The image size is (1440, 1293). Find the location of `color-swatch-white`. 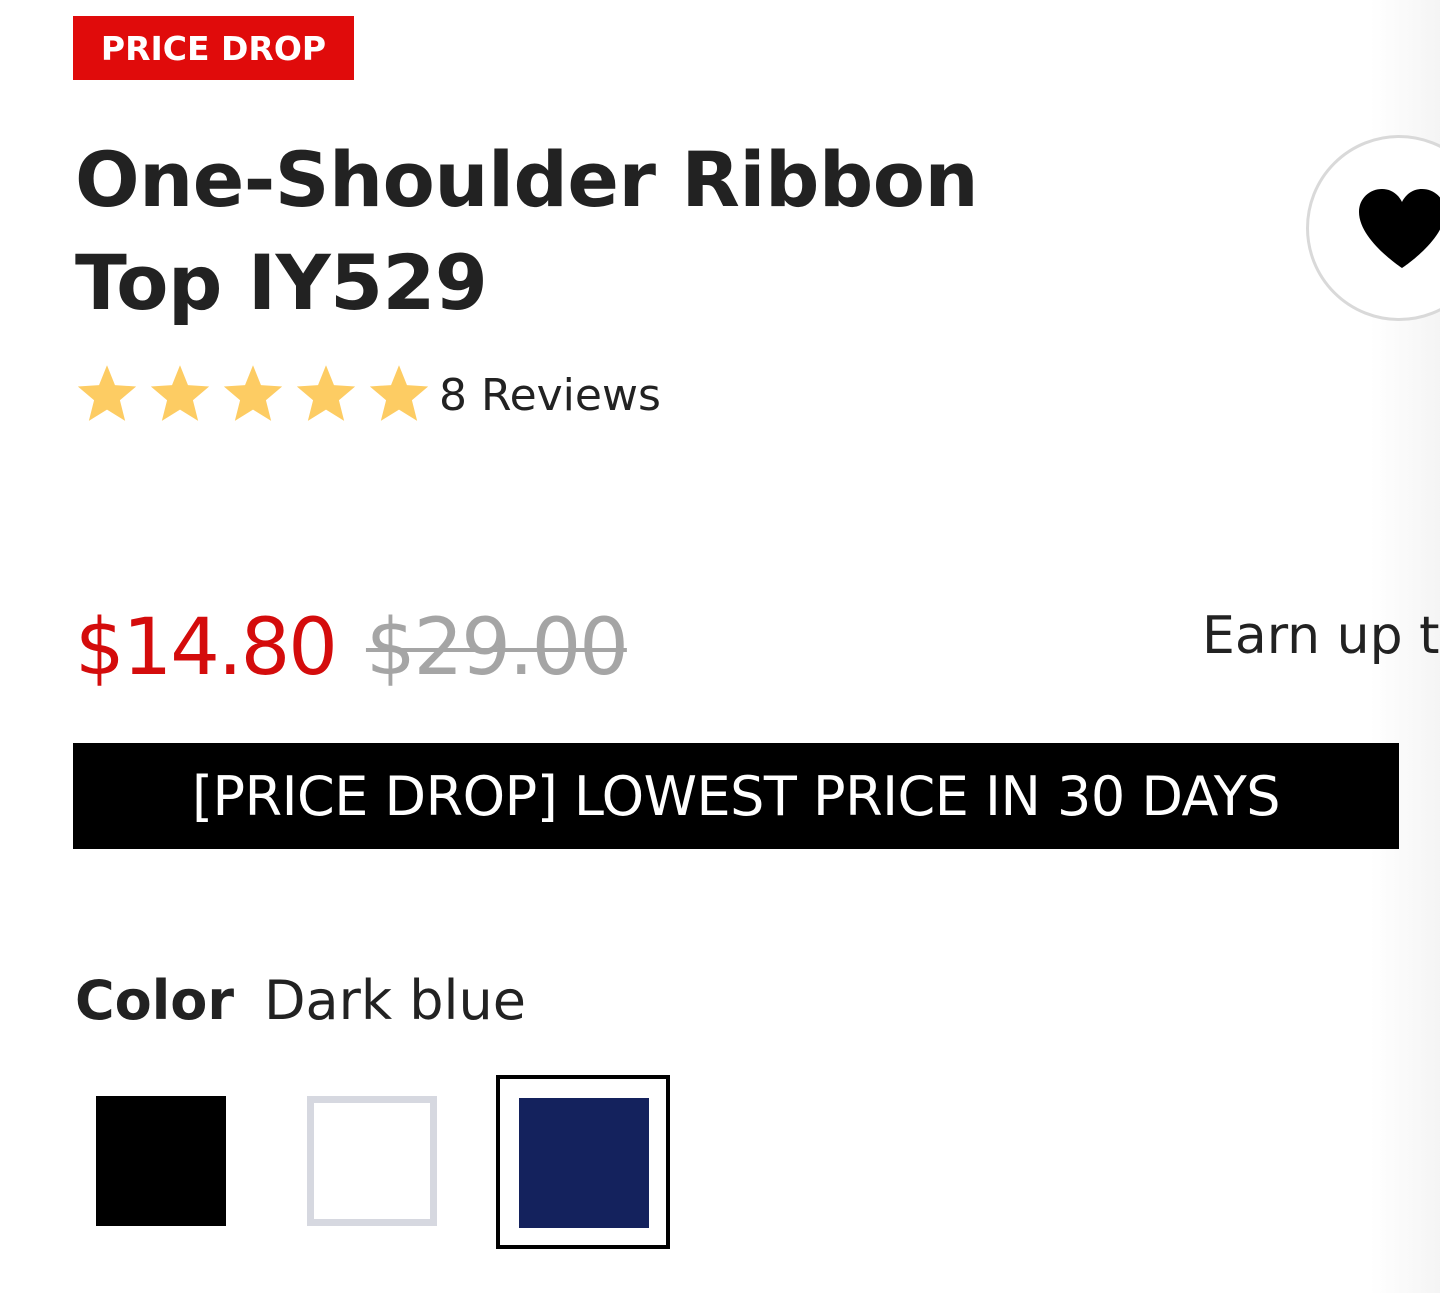

color-swatch-white is located at coordinates (373, 1162).